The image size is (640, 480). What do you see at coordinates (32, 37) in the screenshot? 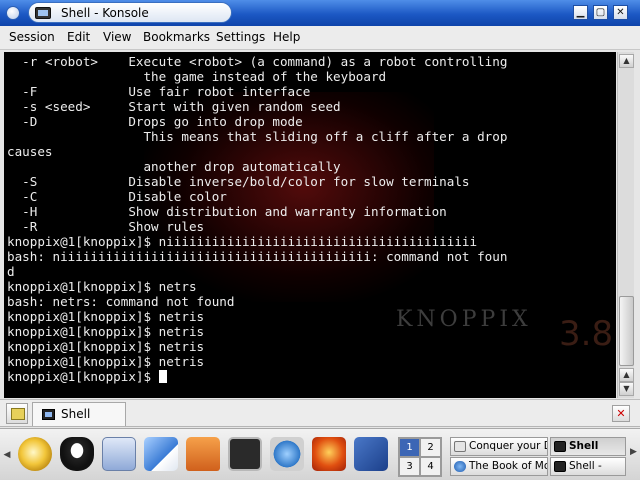
I see `menu-session: Session` at bounding box center [32, 37].